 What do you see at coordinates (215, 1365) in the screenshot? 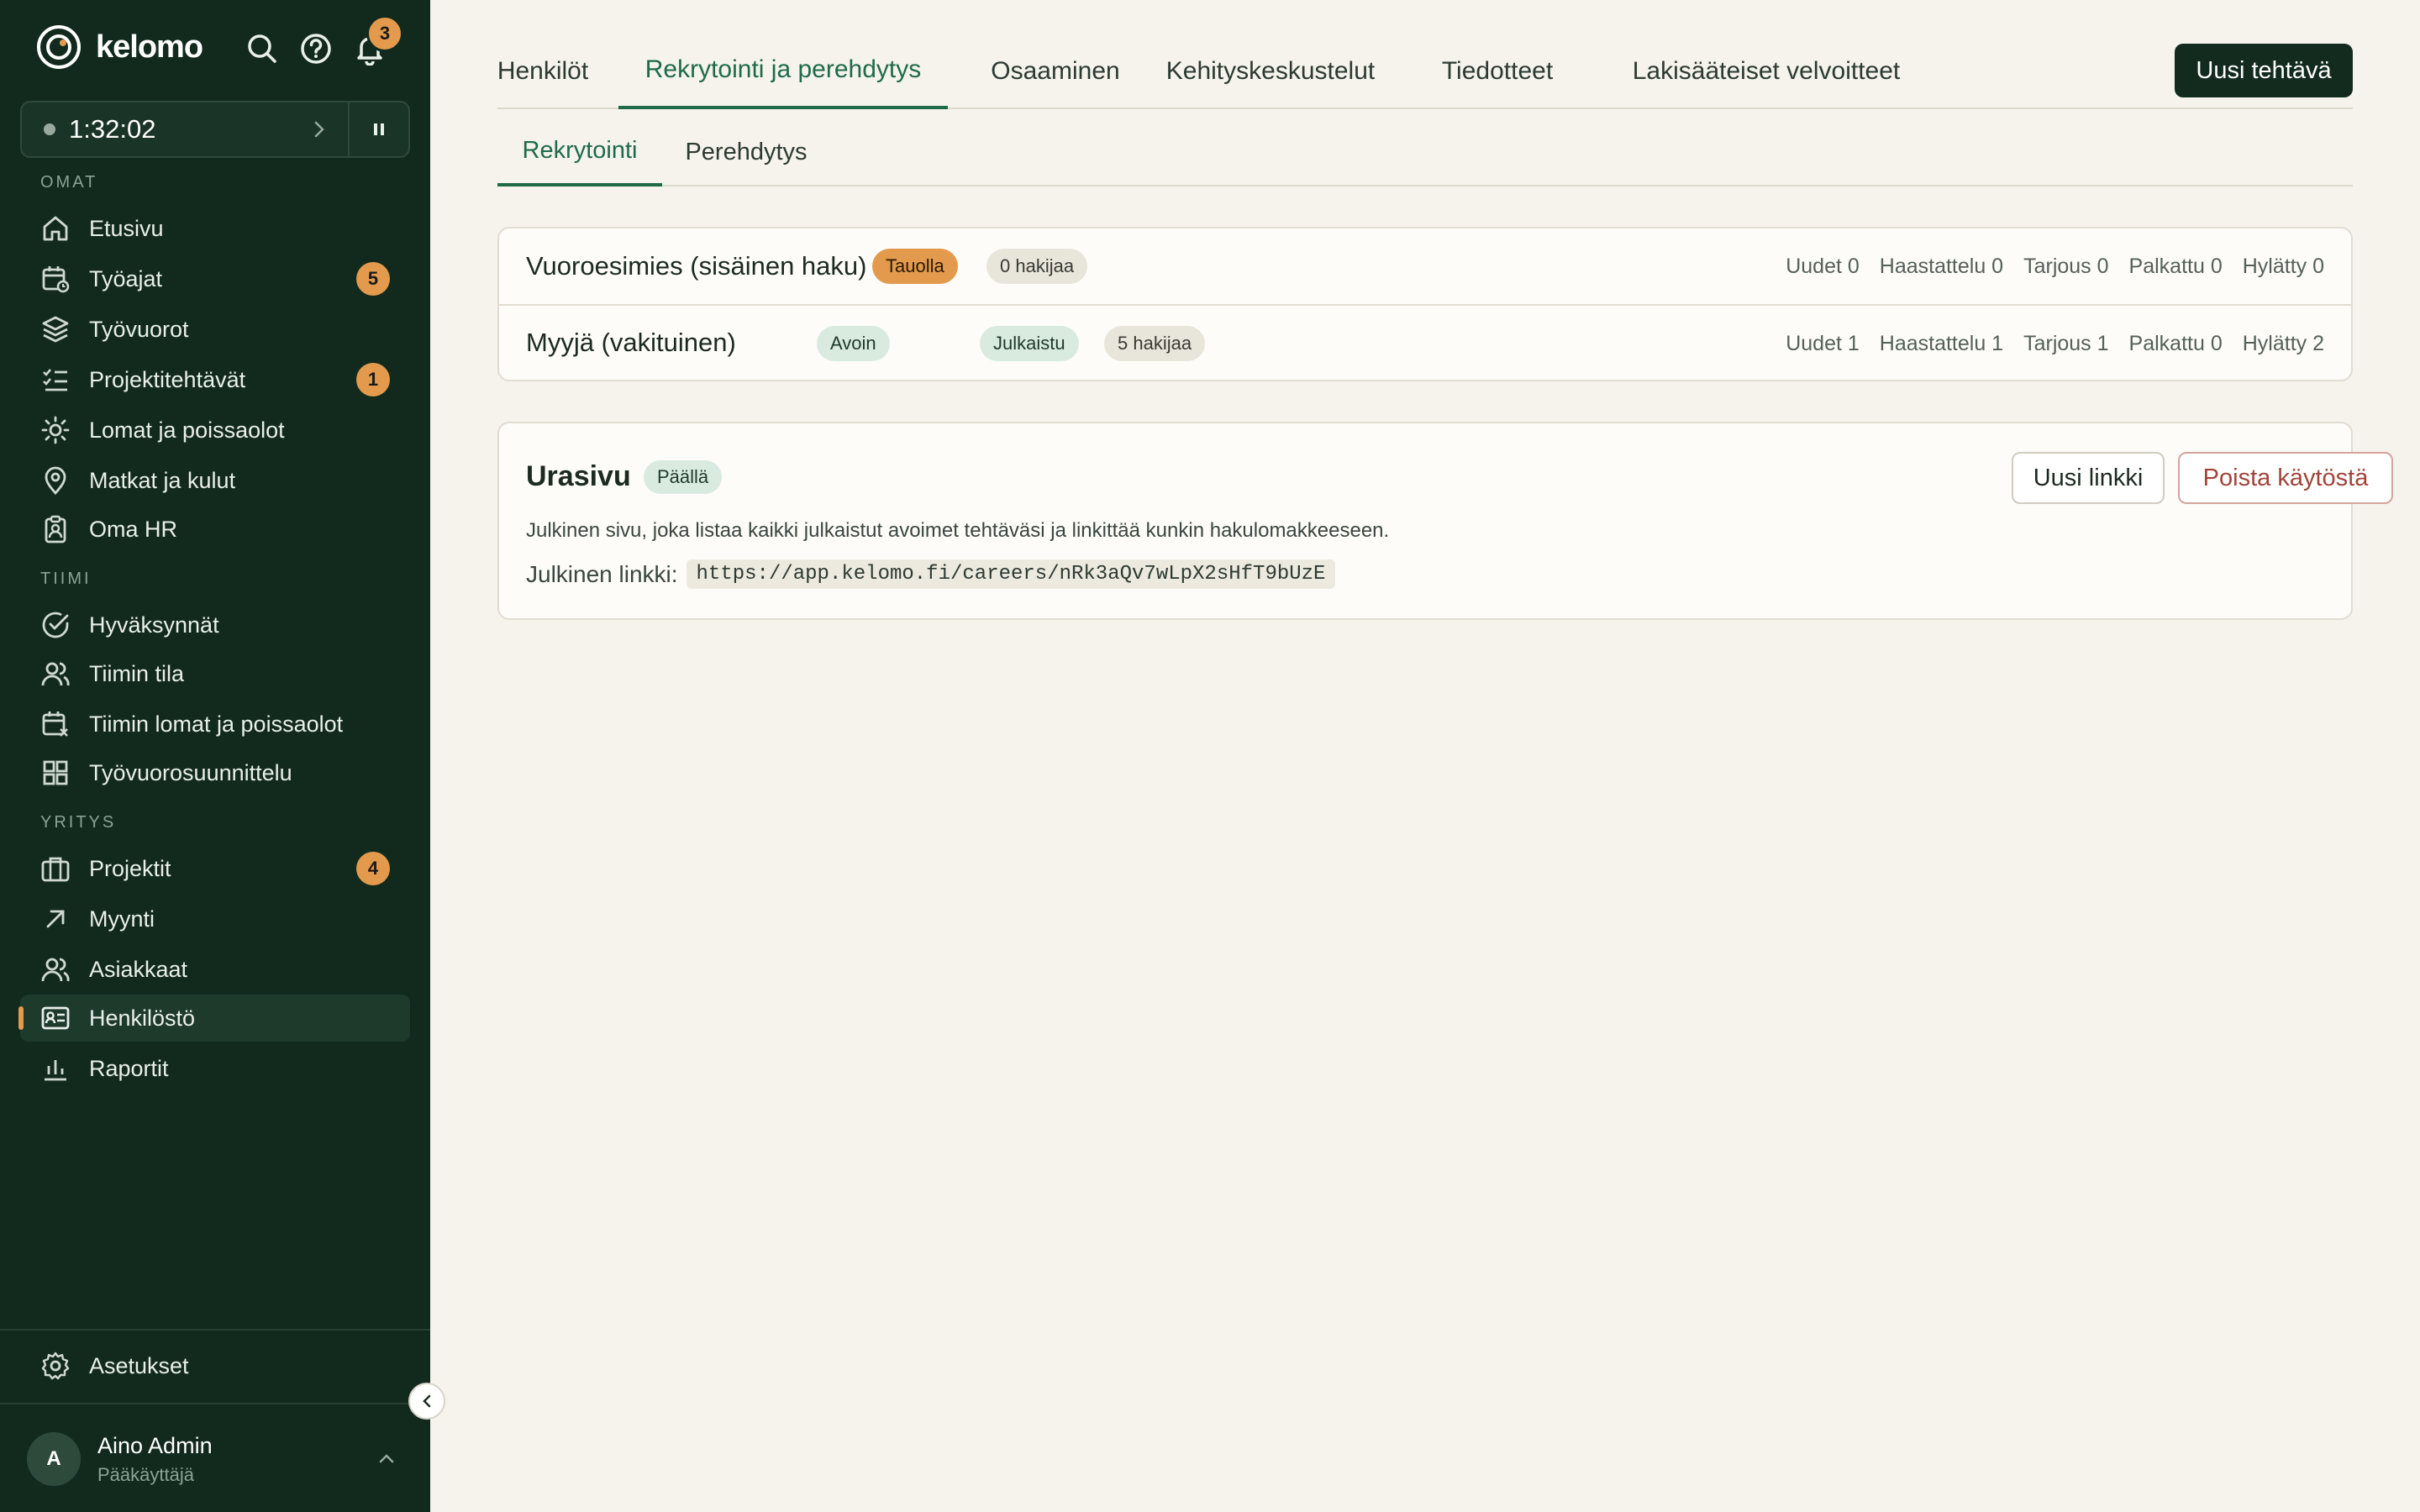
I see `sidebar-item-asetukset: Asetukset` at bounding box center [215, 1365].